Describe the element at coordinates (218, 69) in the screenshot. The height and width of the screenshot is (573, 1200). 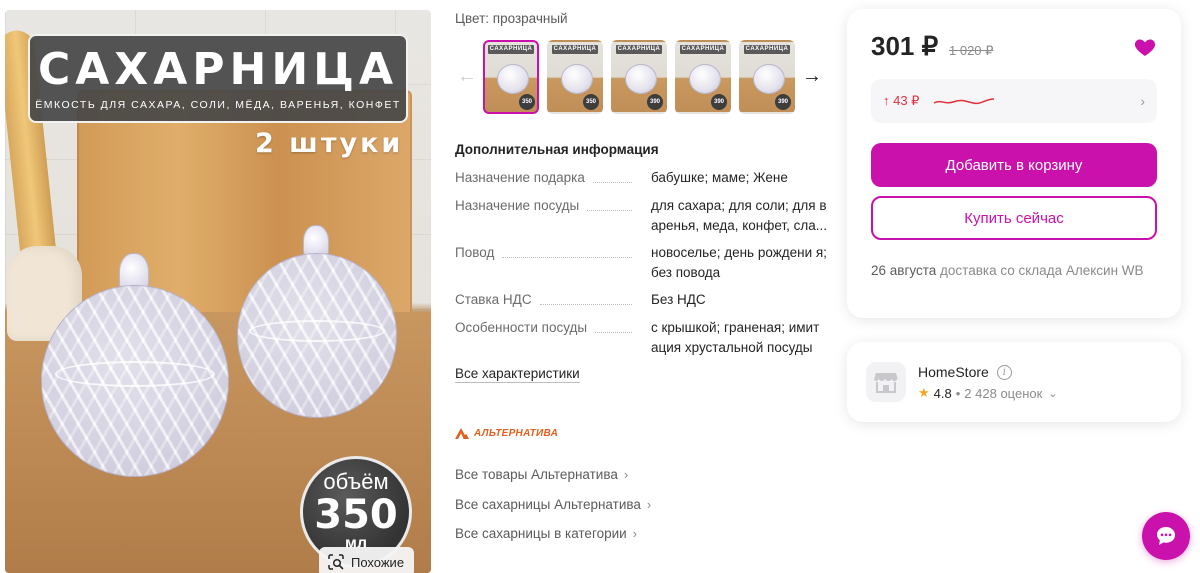
I see `photo-title: САХАРНИЦА` at that location.